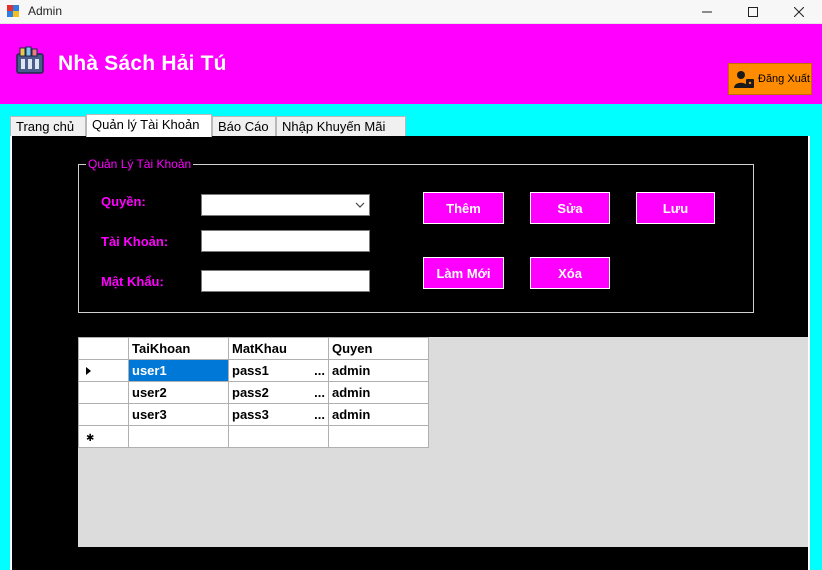  What do you see at coordinates (285, 241) in the screenshot?
I see `username-input` at bounding box center [285, 241].